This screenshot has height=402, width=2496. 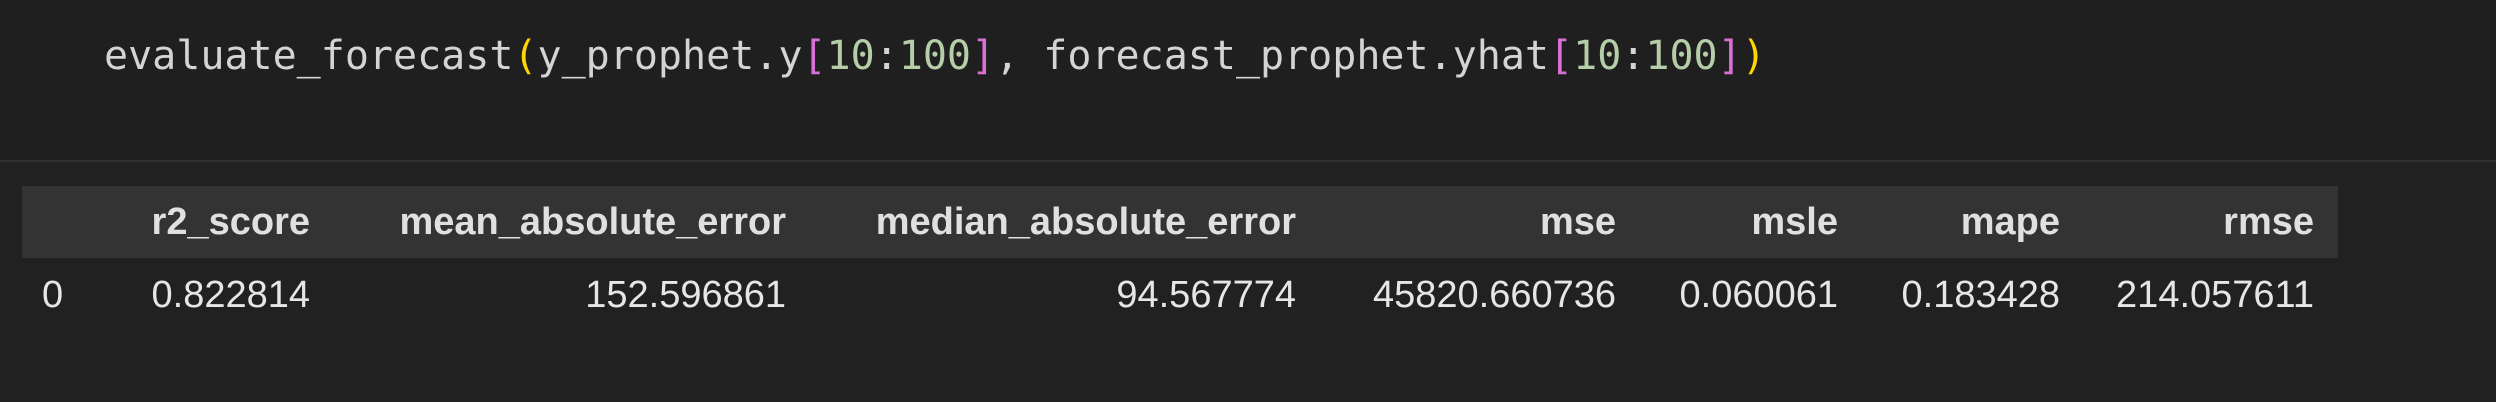 I want to click on cell-mean-absolute-error: 152.596861, so click(x=685, y=294).